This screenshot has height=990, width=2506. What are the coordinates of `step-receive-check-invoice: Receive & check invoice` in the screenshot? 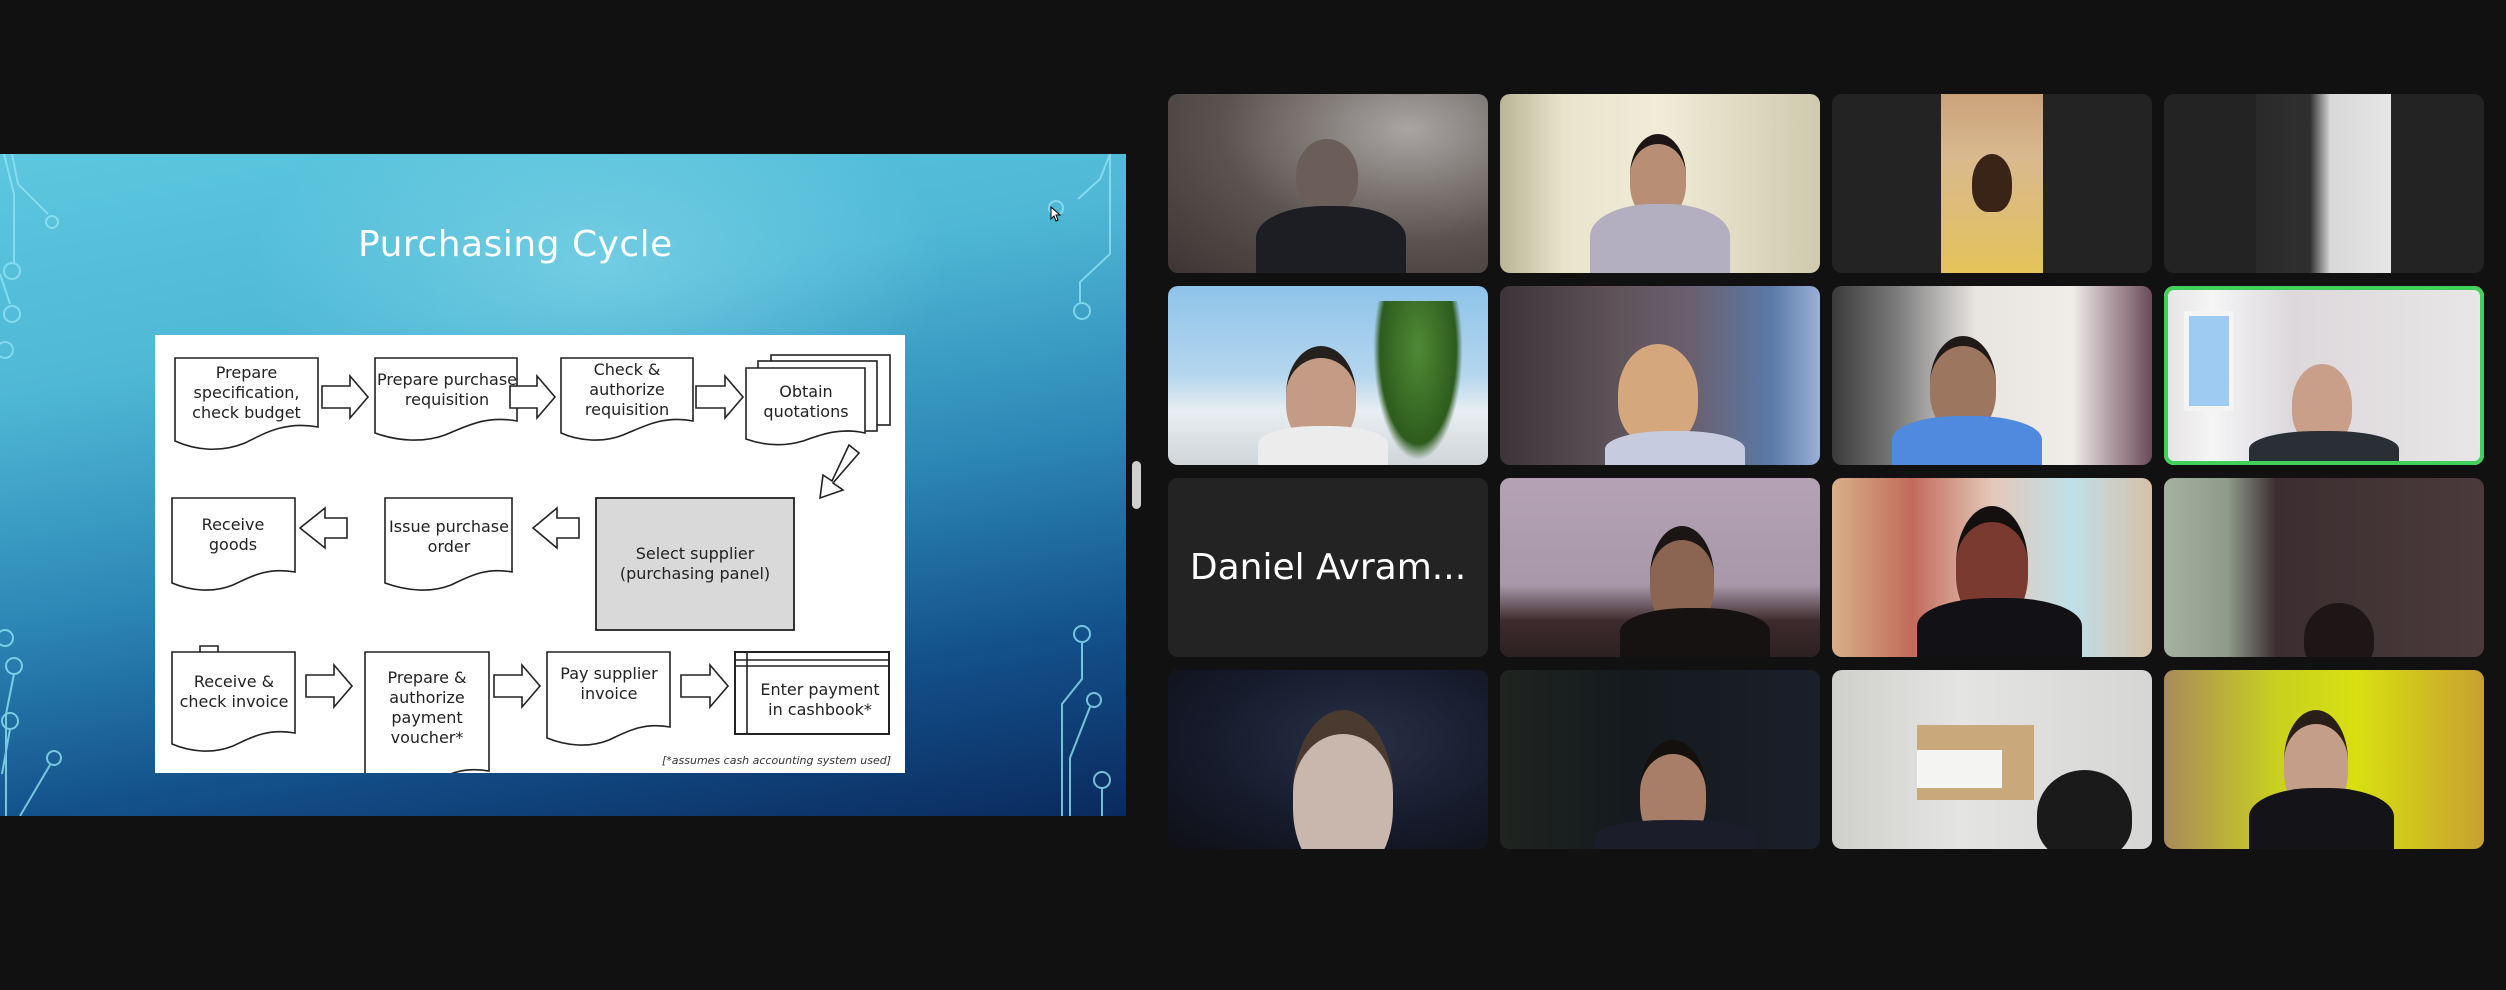 It's located at (234, 691).